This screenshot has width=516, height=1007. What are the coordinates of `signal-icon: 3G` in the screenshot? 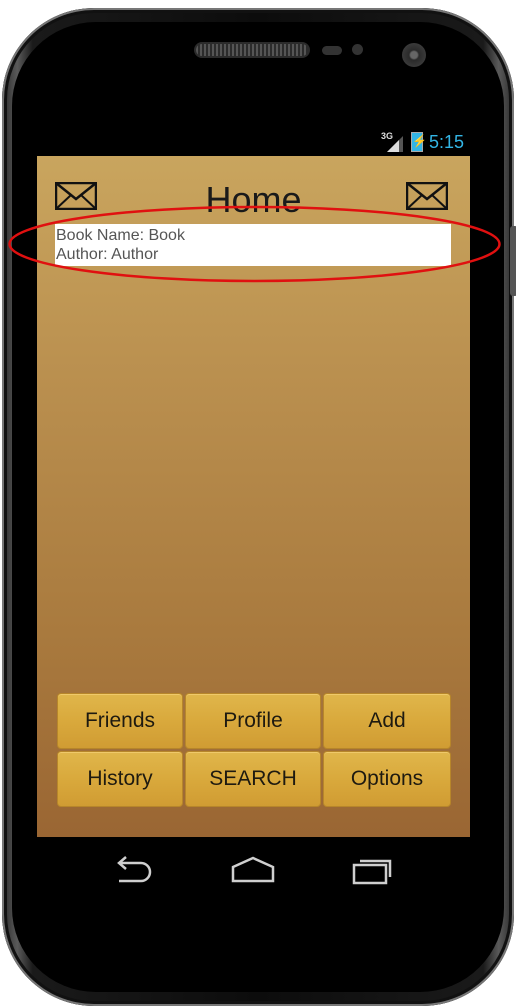 It's located at (393, 142).